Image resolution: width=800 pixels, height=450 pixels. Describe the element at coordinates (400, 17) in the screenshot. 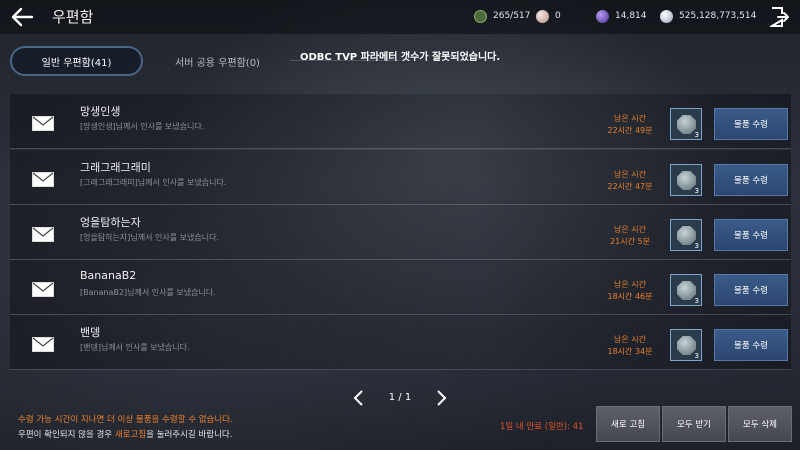

I see `top-bar: 우편함 265/517 0 14,814 525,128,773,514` at that location.